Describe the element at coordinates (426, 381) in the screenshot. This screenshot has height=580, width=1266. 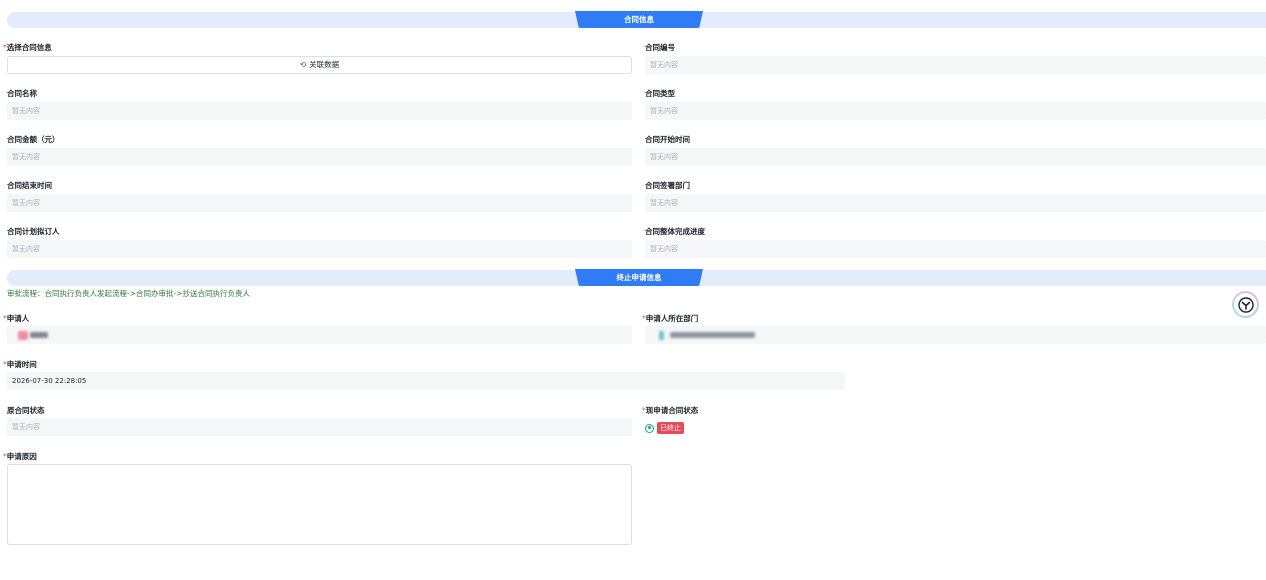
I see `apply-time-field: 2026-07-30 22:28:05` at that location.